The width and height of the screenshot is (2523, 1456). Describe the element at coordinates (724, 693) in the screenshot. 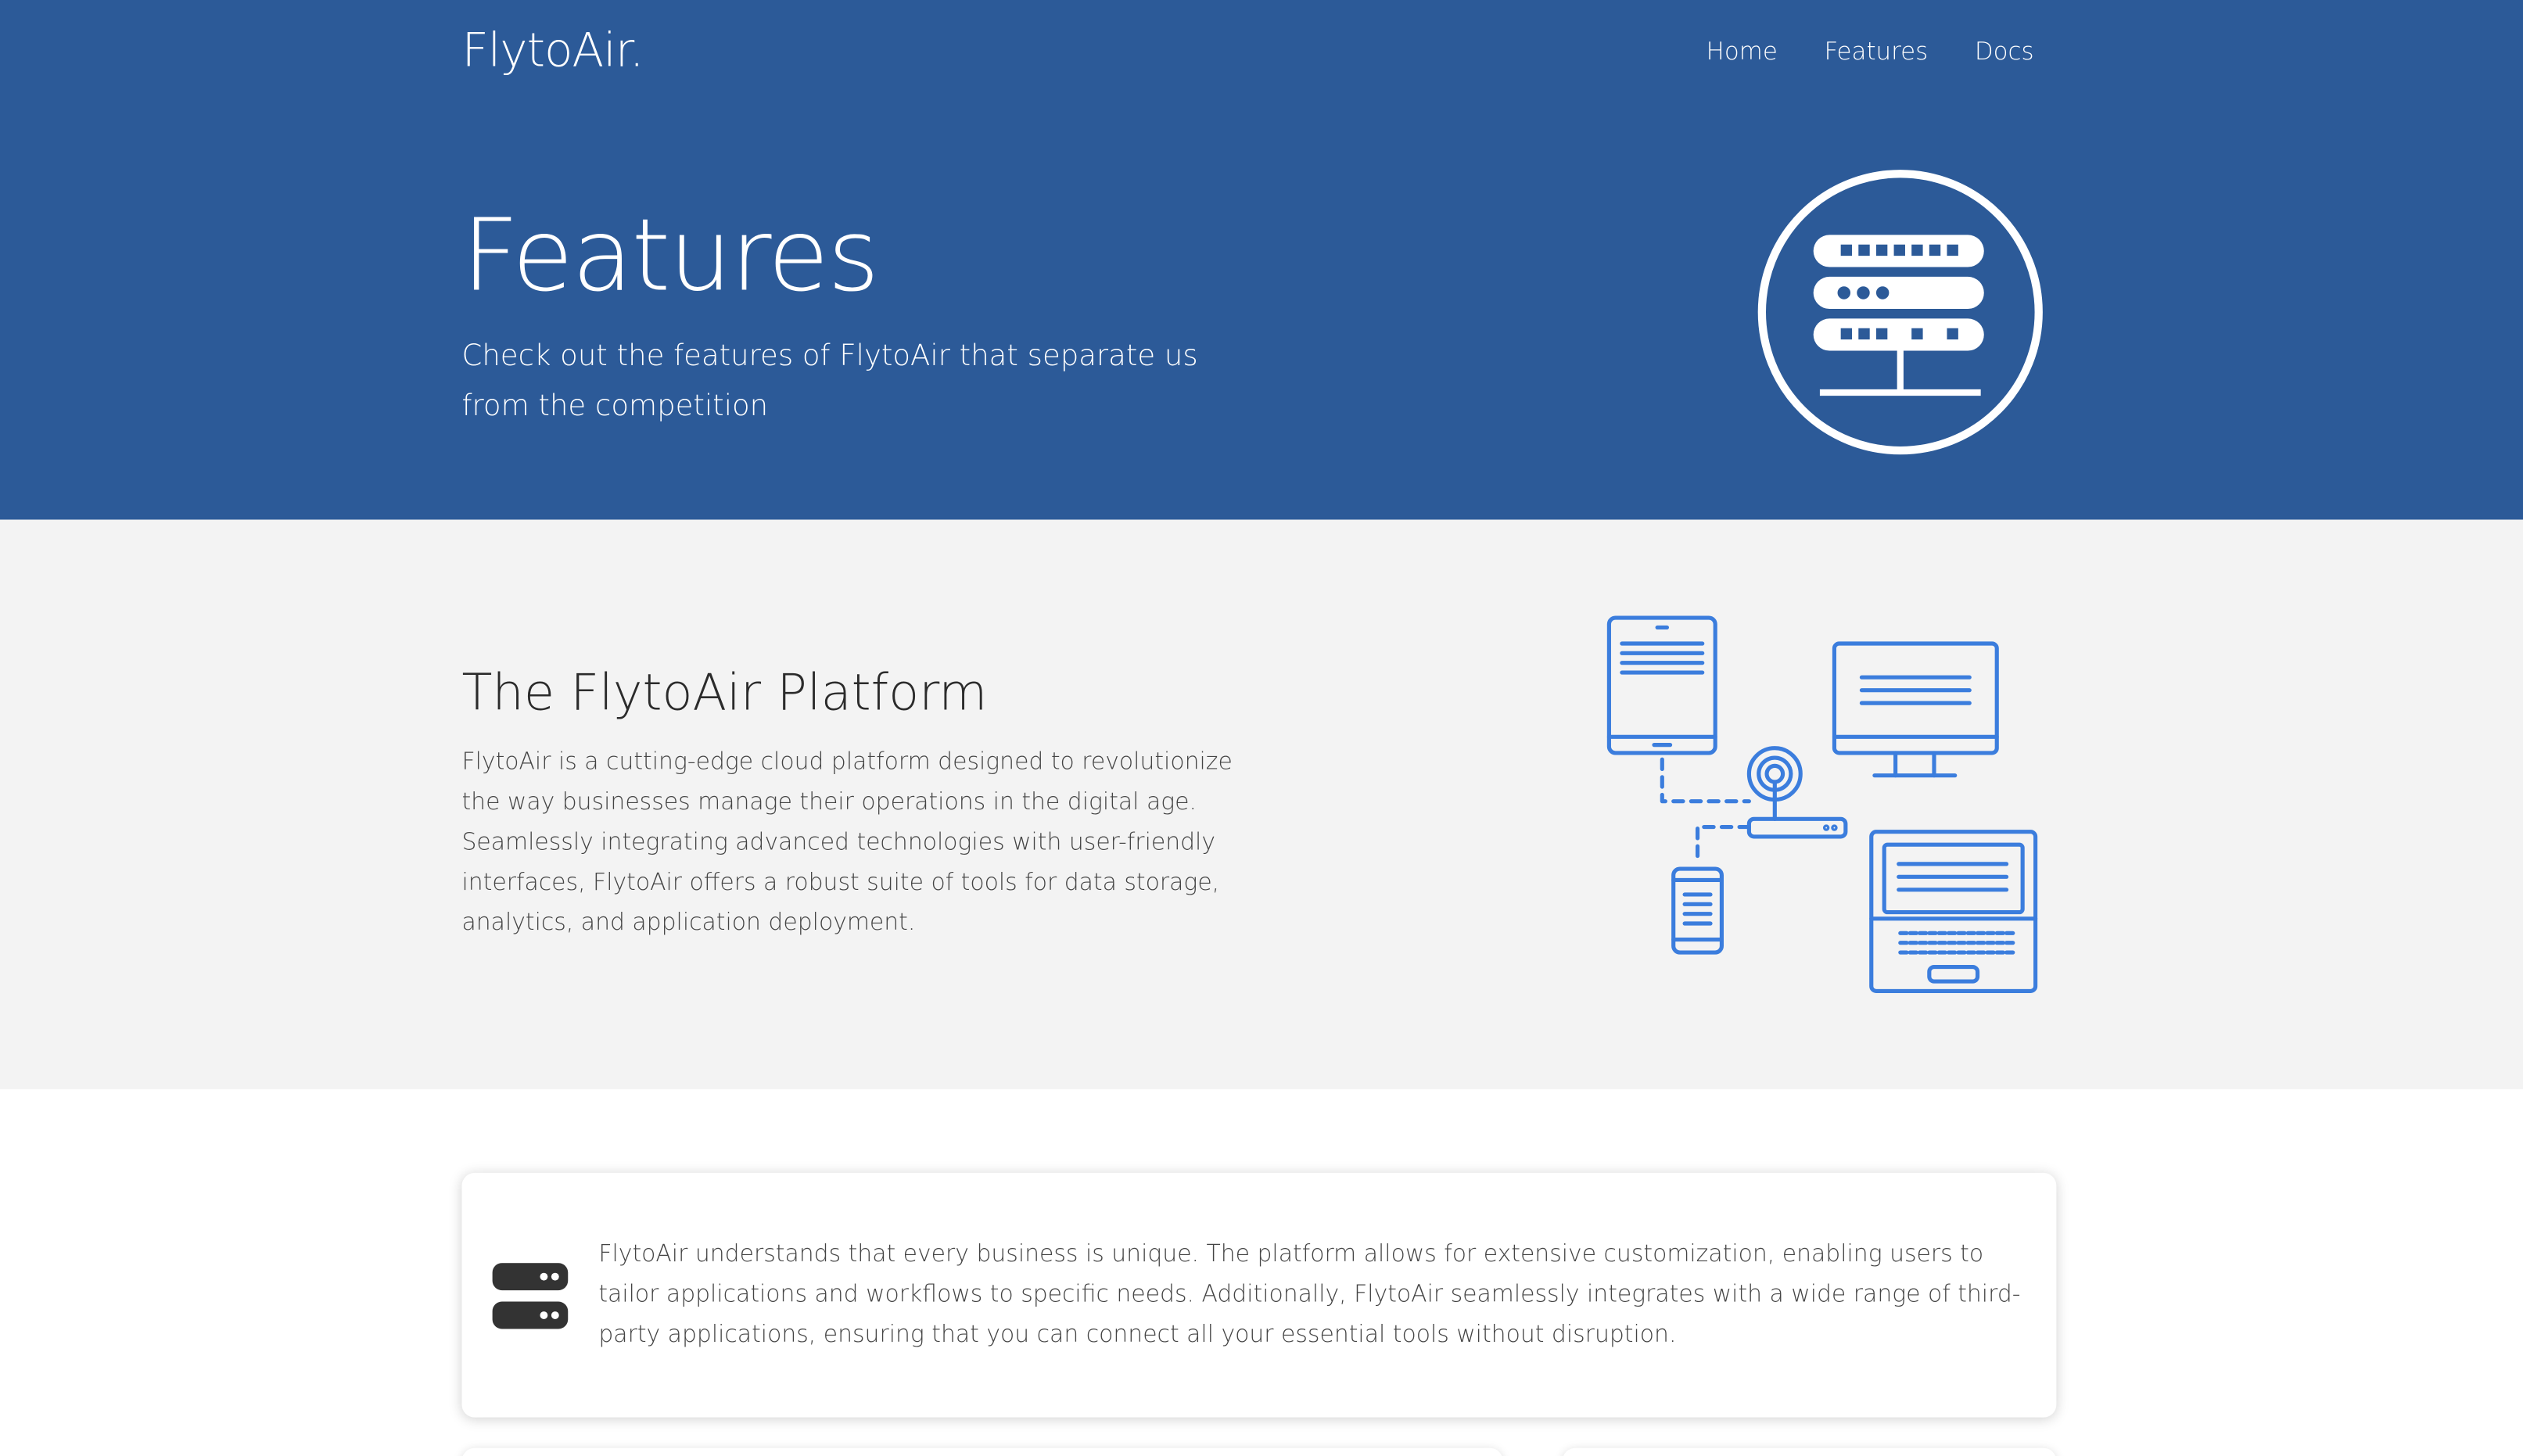

I see `platform-title: The FlytoAir Platform` at that location.